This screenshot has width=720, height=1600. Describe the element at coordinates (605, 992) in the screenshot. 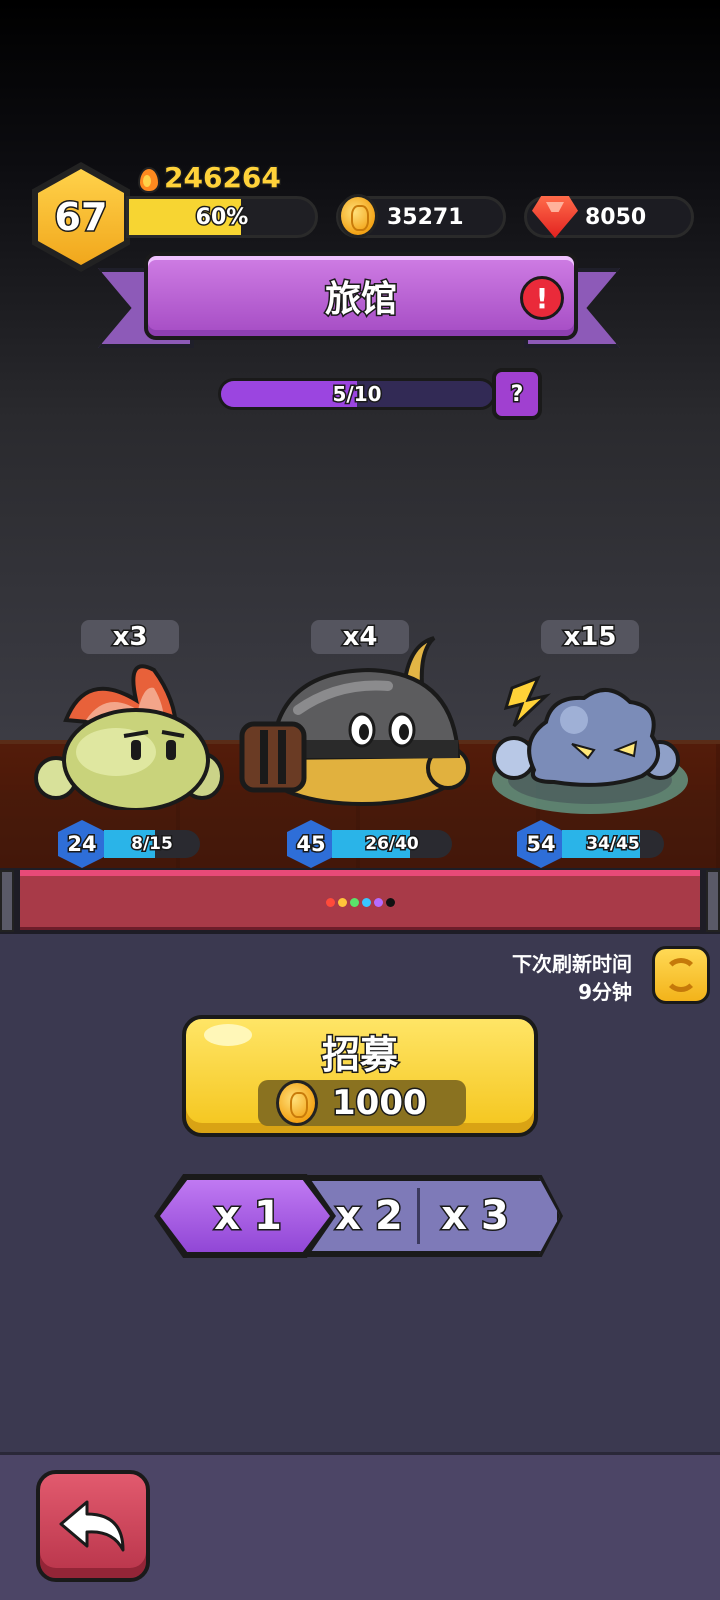

I see `refresh-time: 9分钟` at that location.